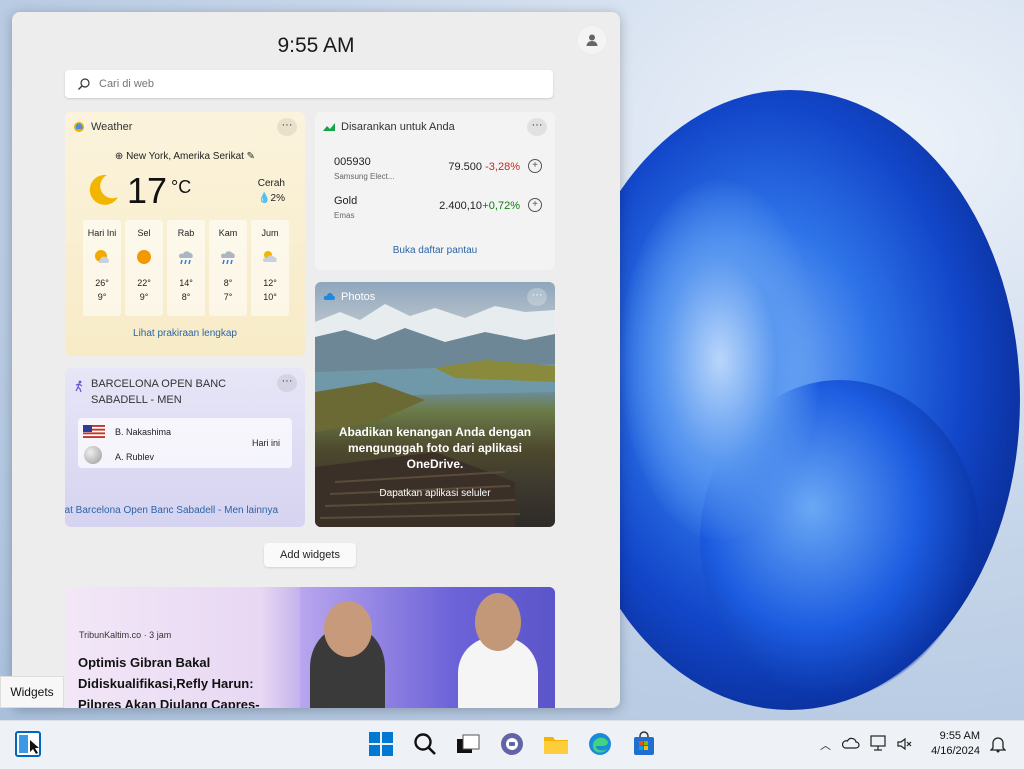  I want to click on stock-price: 2.400,10, so click(460, 206).